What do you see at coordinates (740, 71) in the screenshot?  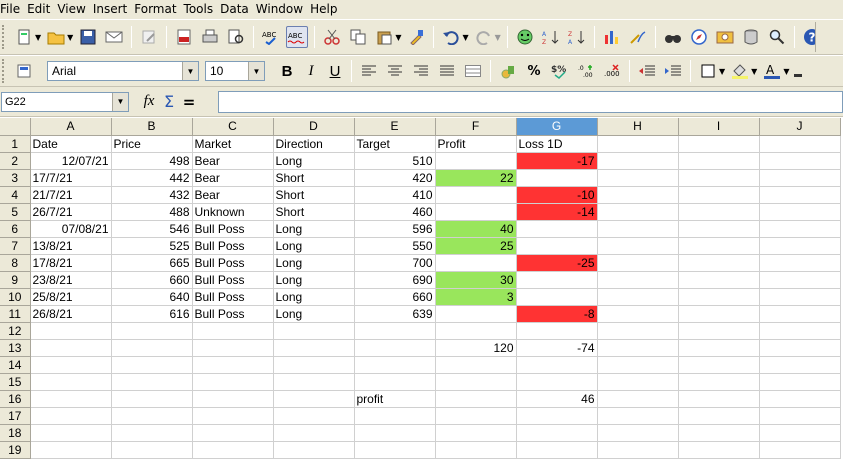 I see `background-color-icon` at bounding box center [740, 71].